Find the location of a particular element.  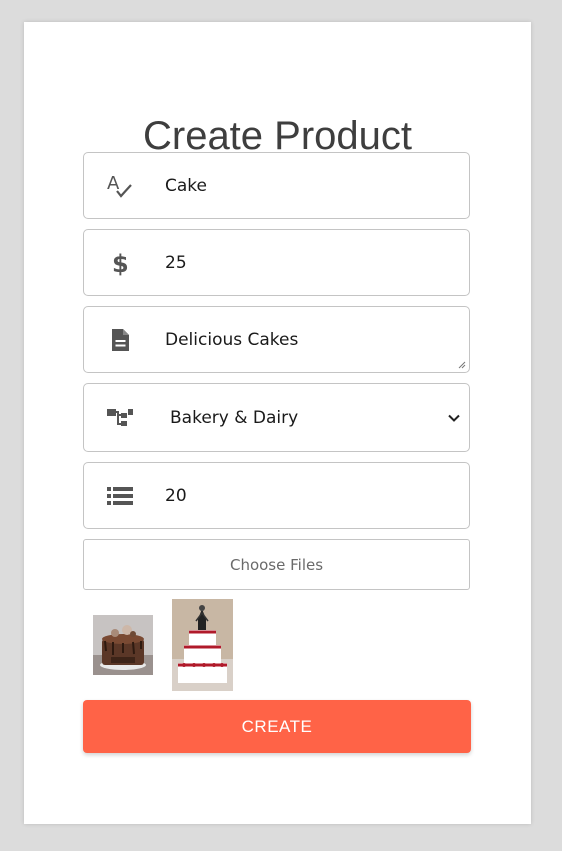

product-stock-value: 20 is located at coordinates (176, 495).